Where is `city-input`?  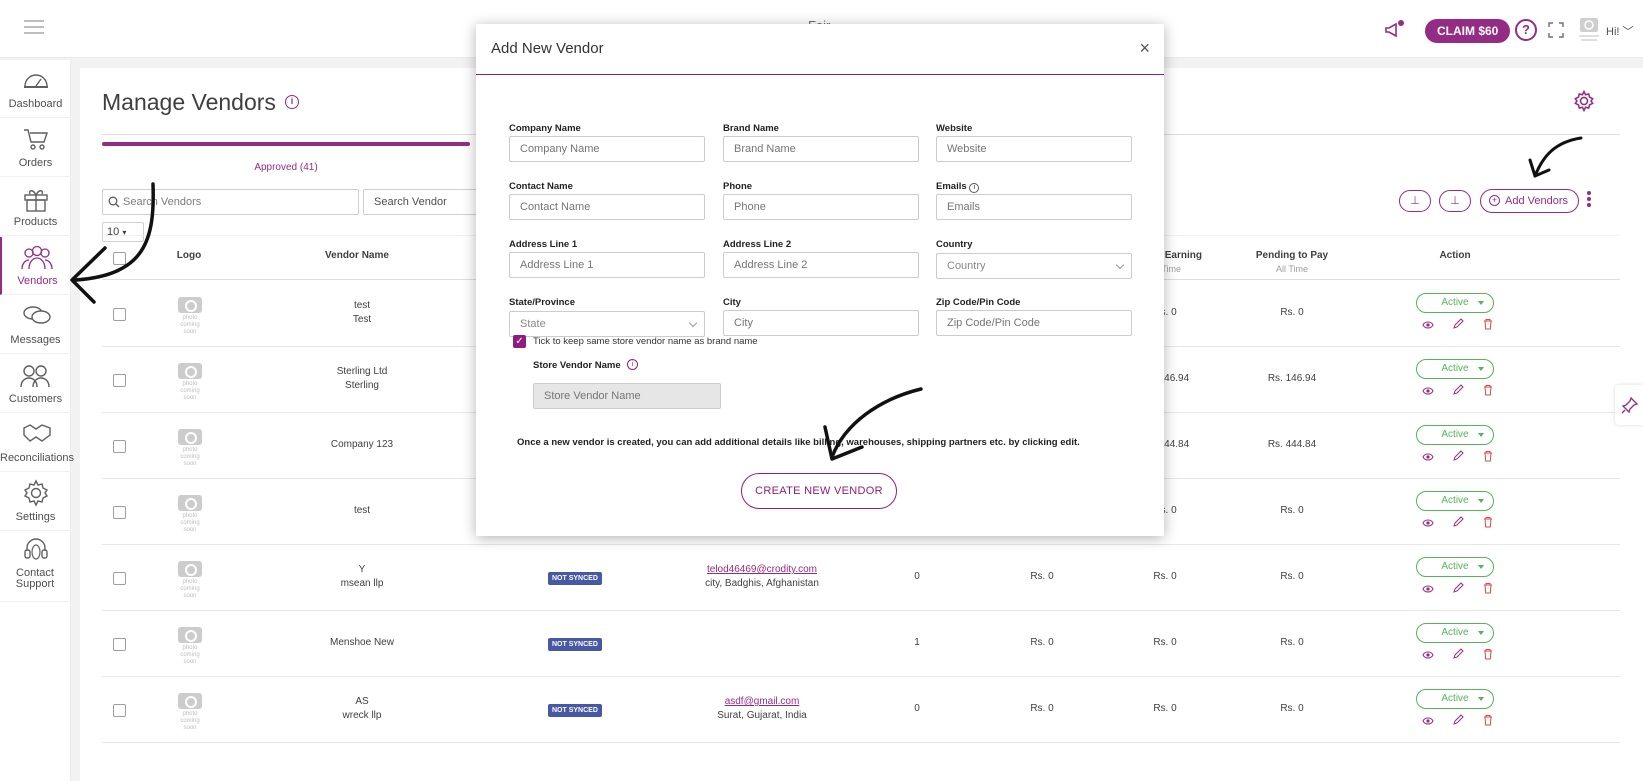 city-input is located at coordinates (821, 323).